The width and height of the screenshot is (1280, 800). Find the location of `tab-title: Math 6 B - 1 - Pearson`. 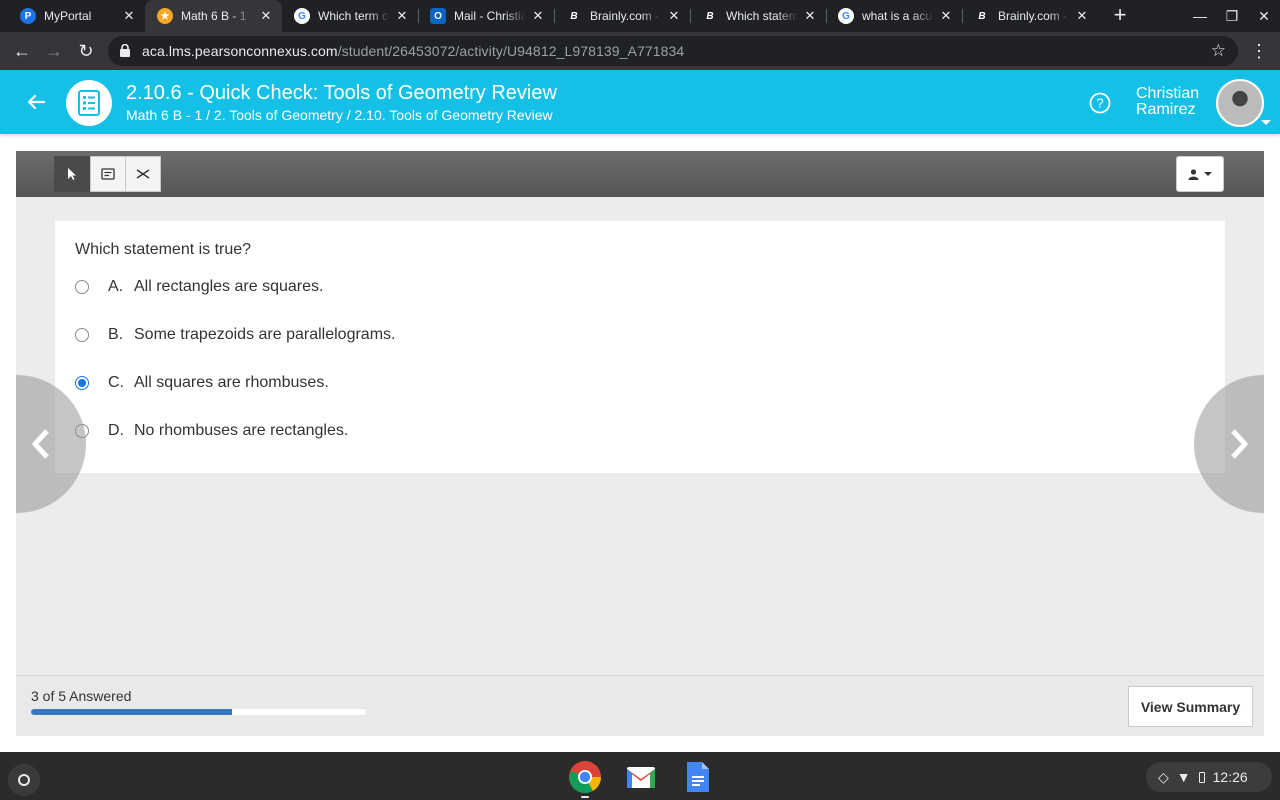

tab-title: Math 6 B - 1 - Pearson is located at coordinates (217, 16).